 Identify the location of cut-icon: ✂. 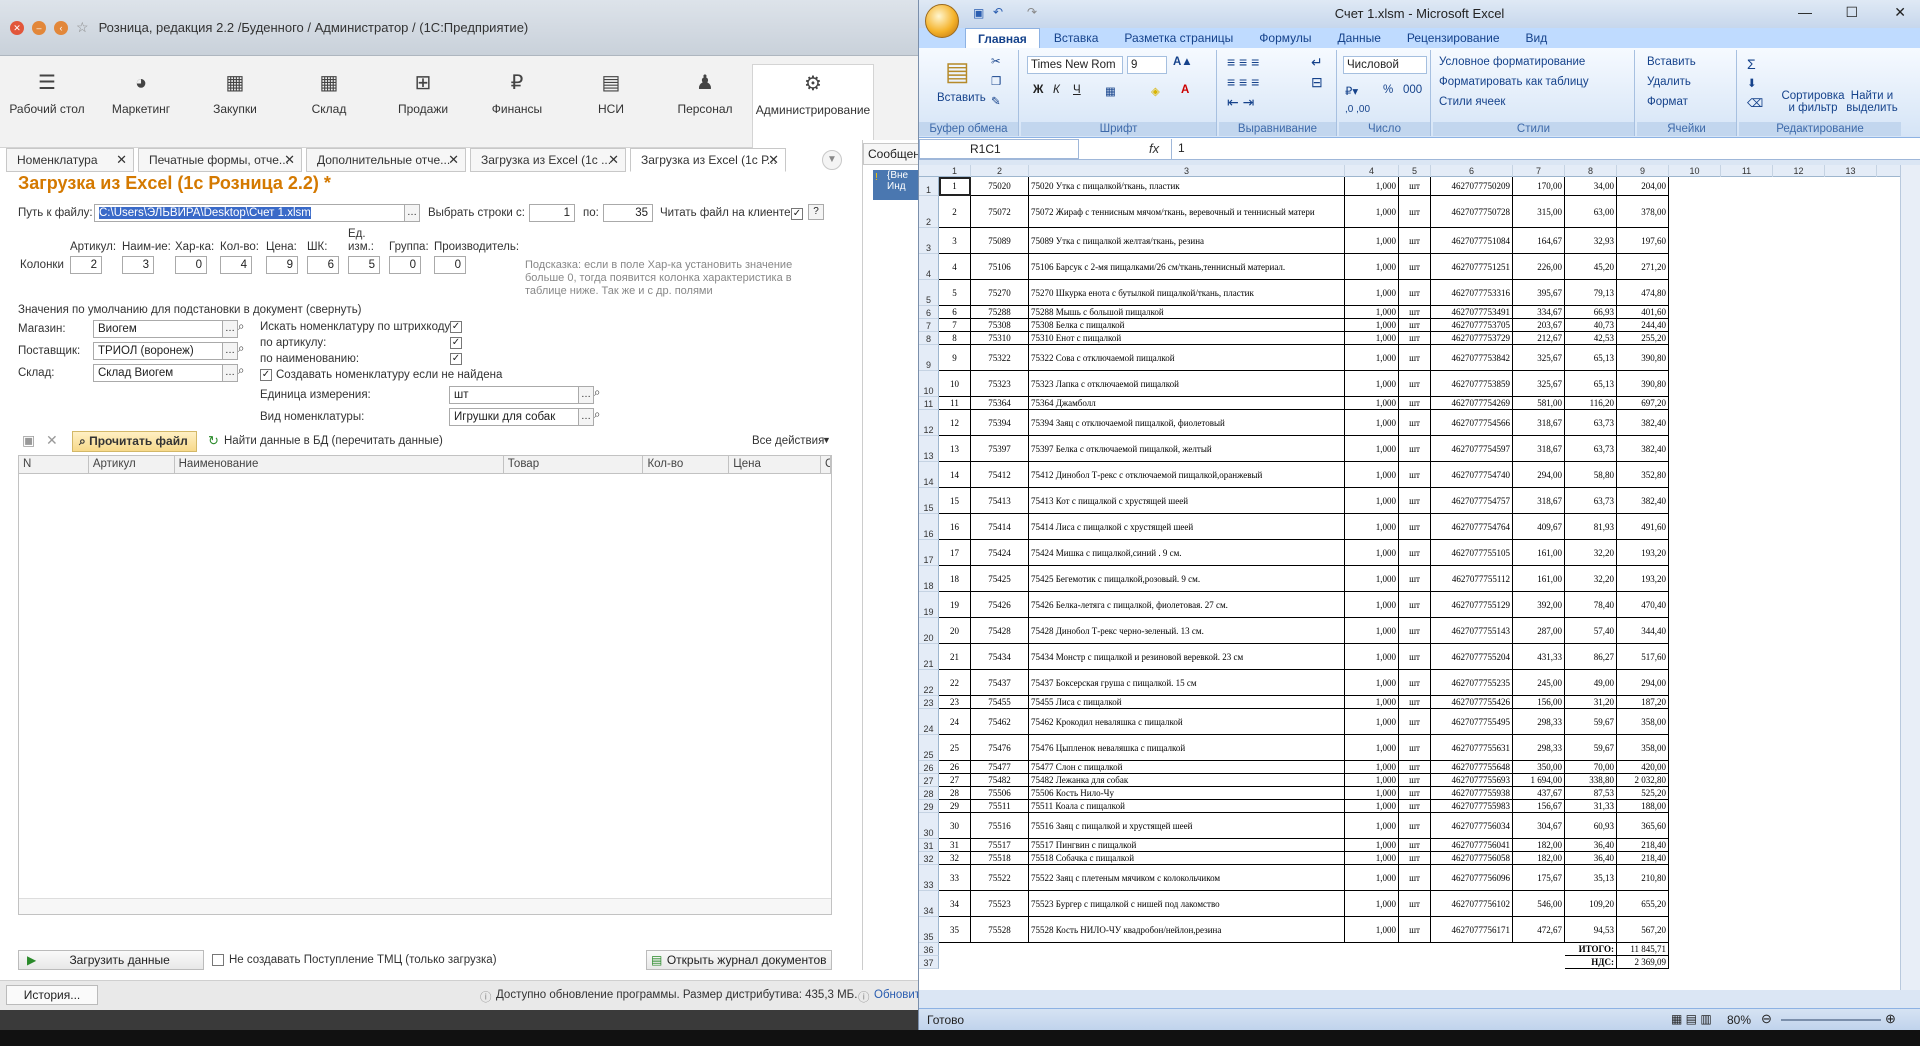
(996, 61).